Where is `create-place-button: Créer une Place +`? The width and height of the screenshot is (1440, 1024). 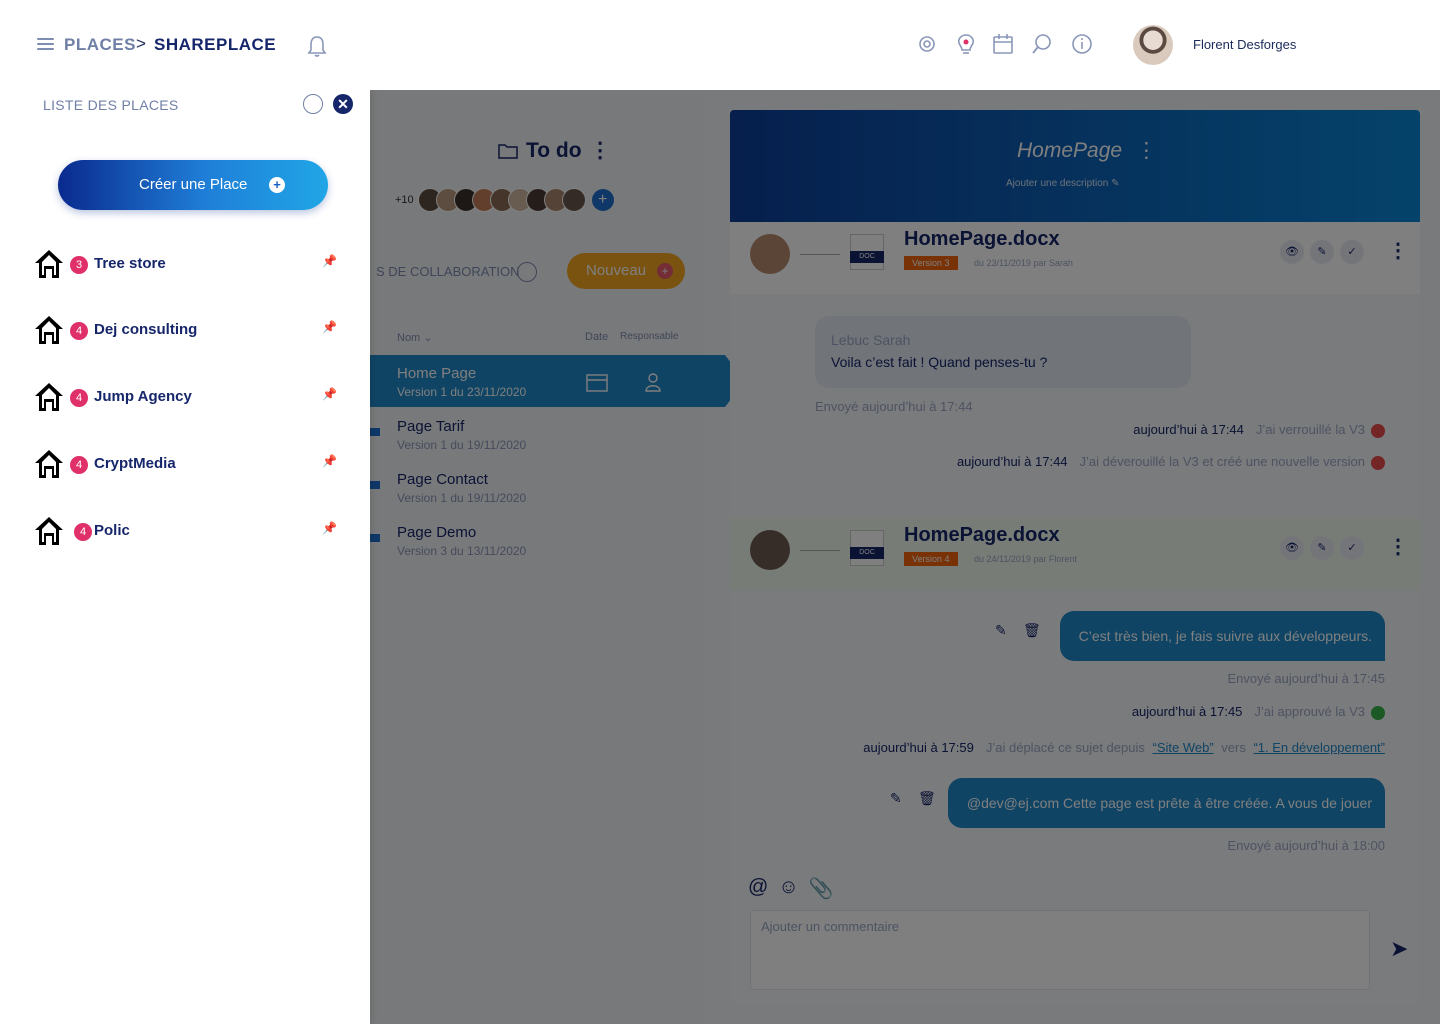
create-place-button: Créer une Place + is located at coordinates (193, 185).